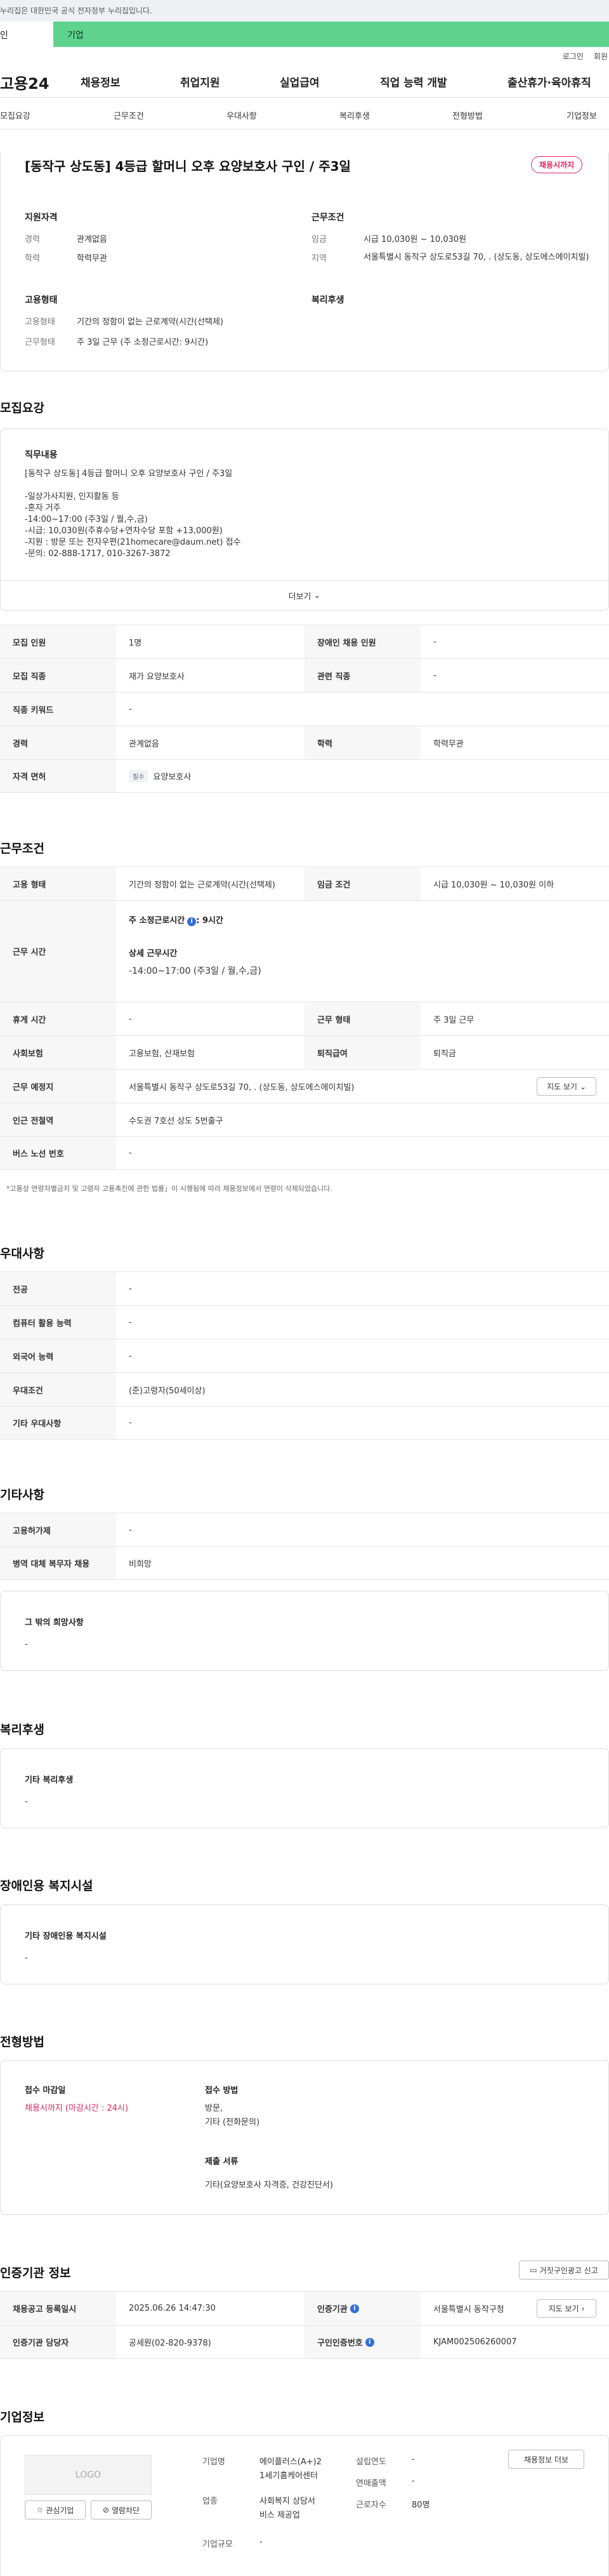 The width and height of the screenshot is (609, 2576). What do you see at coordinates (304, 55) in the screenshot?
I see `util-bar: 로그인 회원` at bounding box center [304, 55].